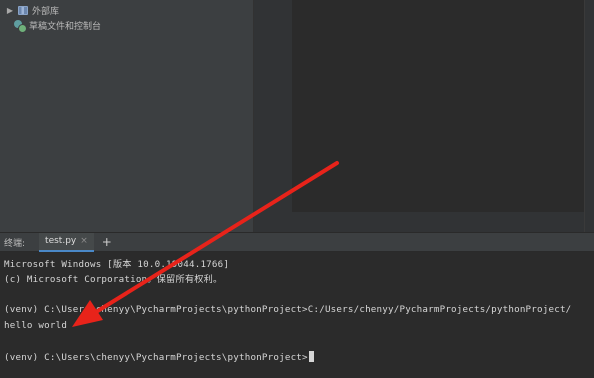 The image size is (594, 378). I want to click on scratches-icon, so click(20, 26).